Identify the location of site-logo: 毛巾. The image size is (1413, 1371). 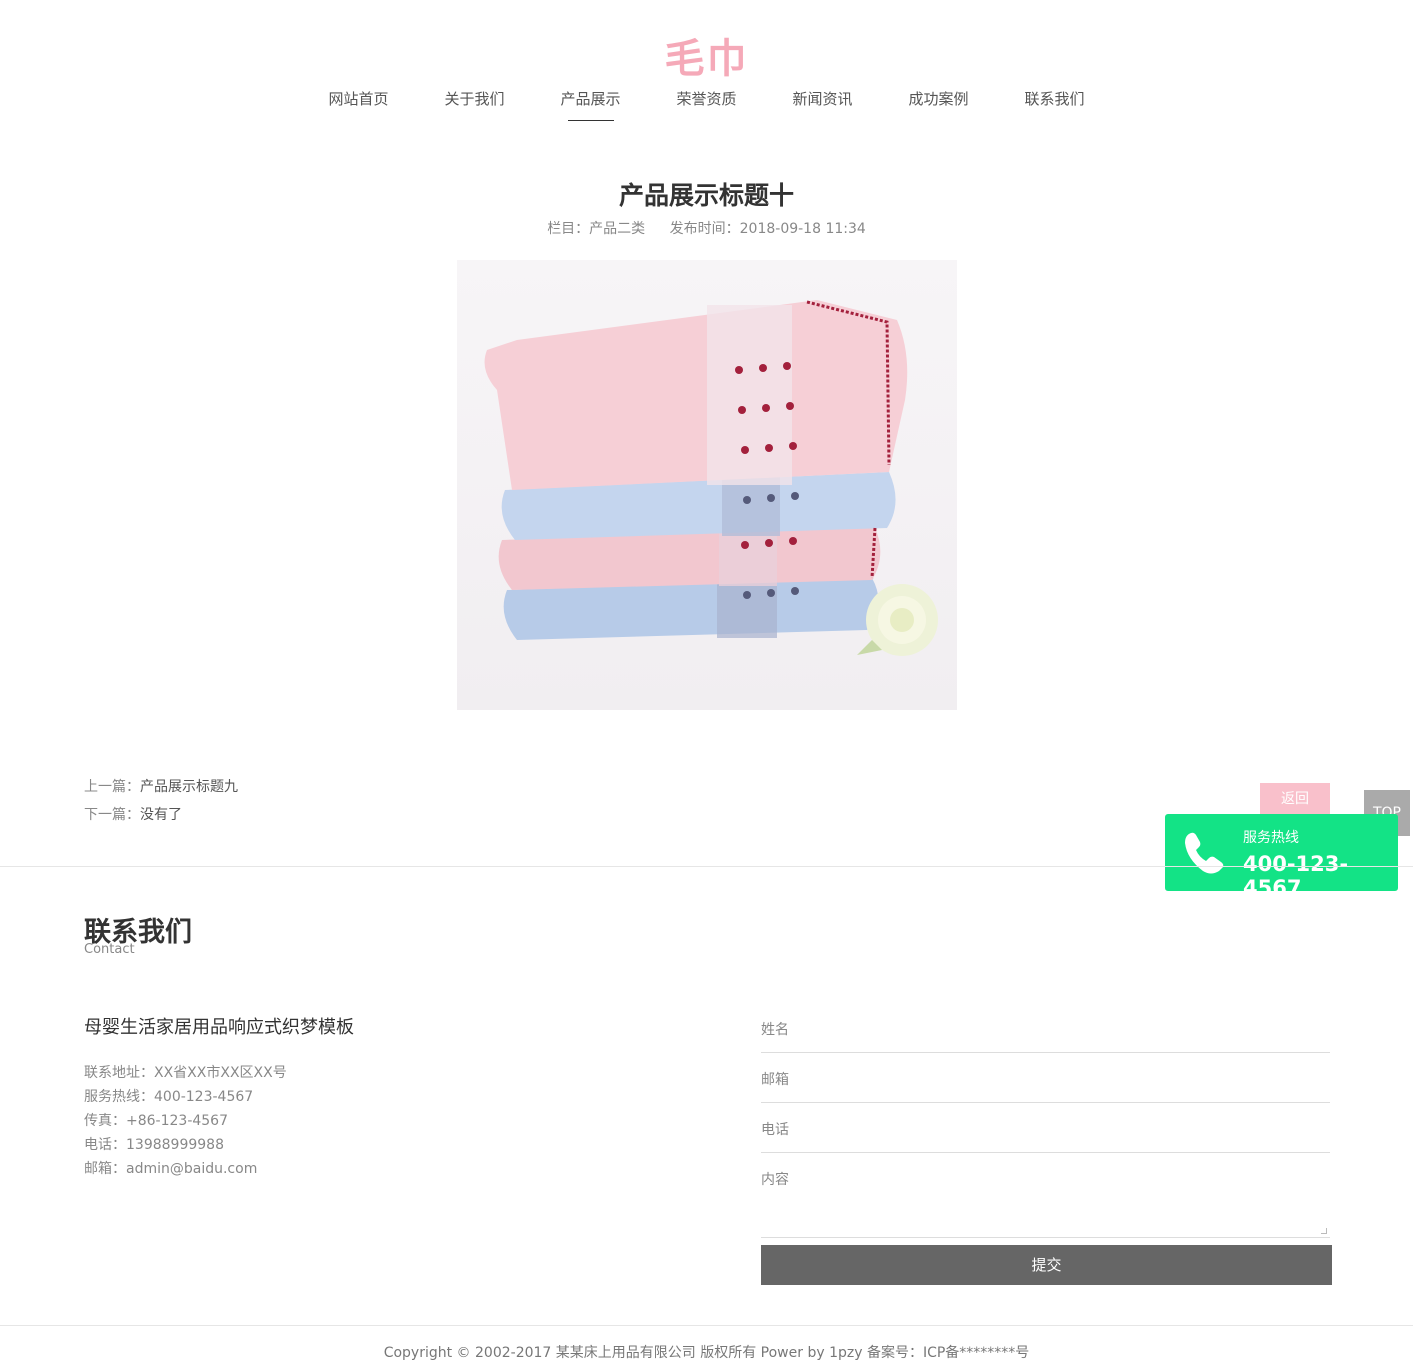
(706, 55).